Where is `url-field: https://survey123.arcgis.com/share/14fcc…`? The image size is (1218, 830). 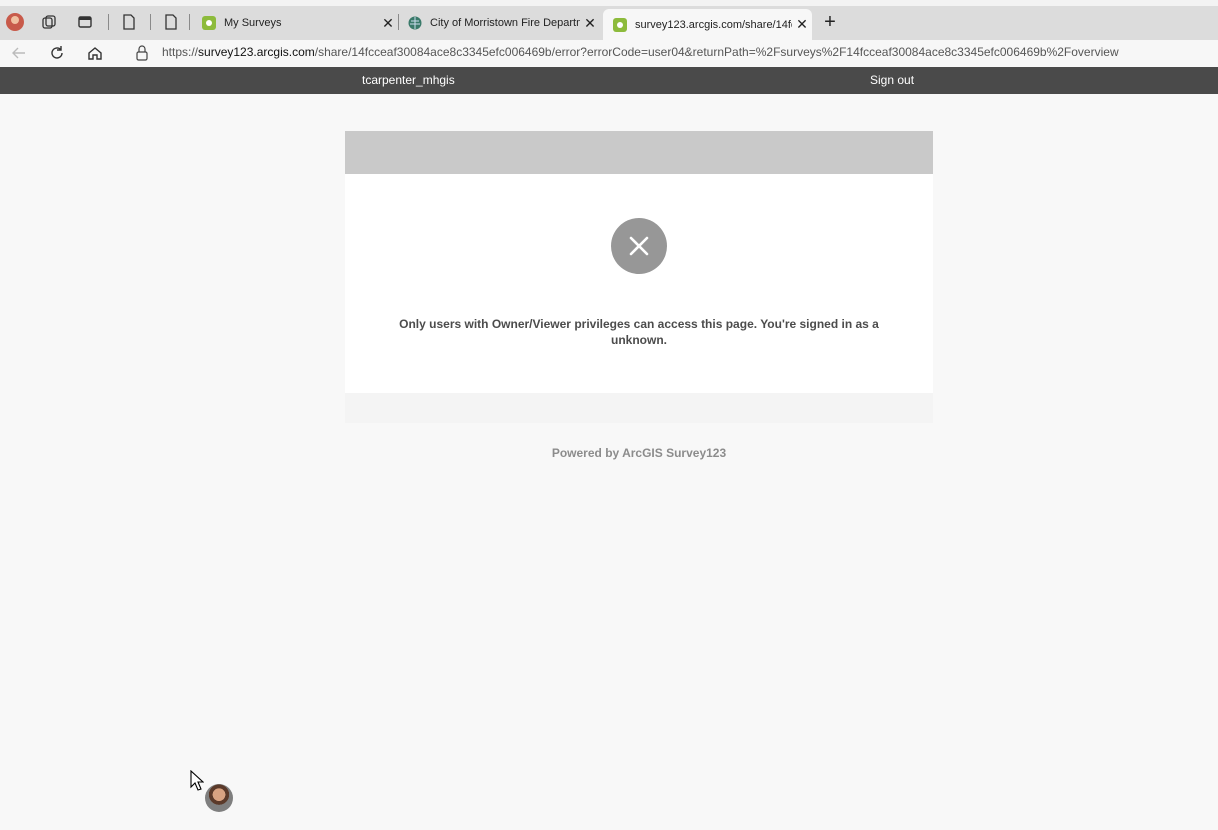 url-field: https://survey123.arcgis.com/share/14fcc… is located at coordinates (640, 52).